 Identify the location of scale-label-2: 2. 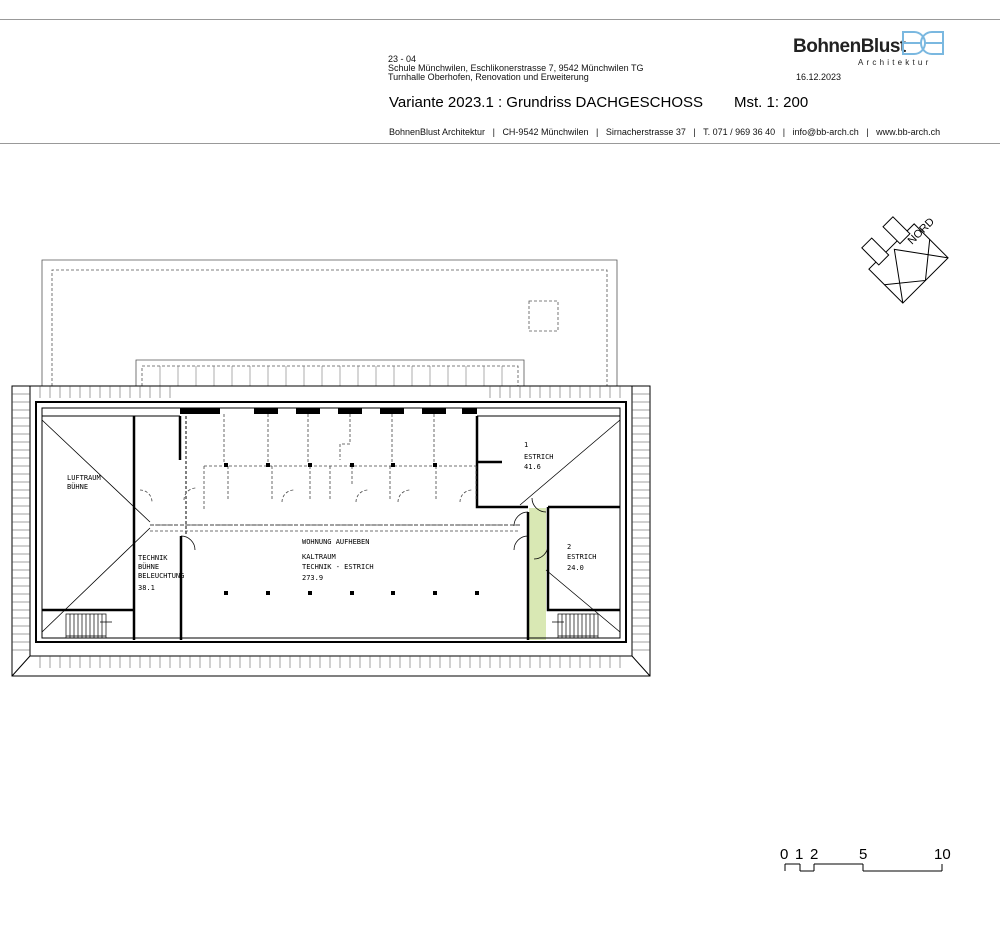
(814, 854).